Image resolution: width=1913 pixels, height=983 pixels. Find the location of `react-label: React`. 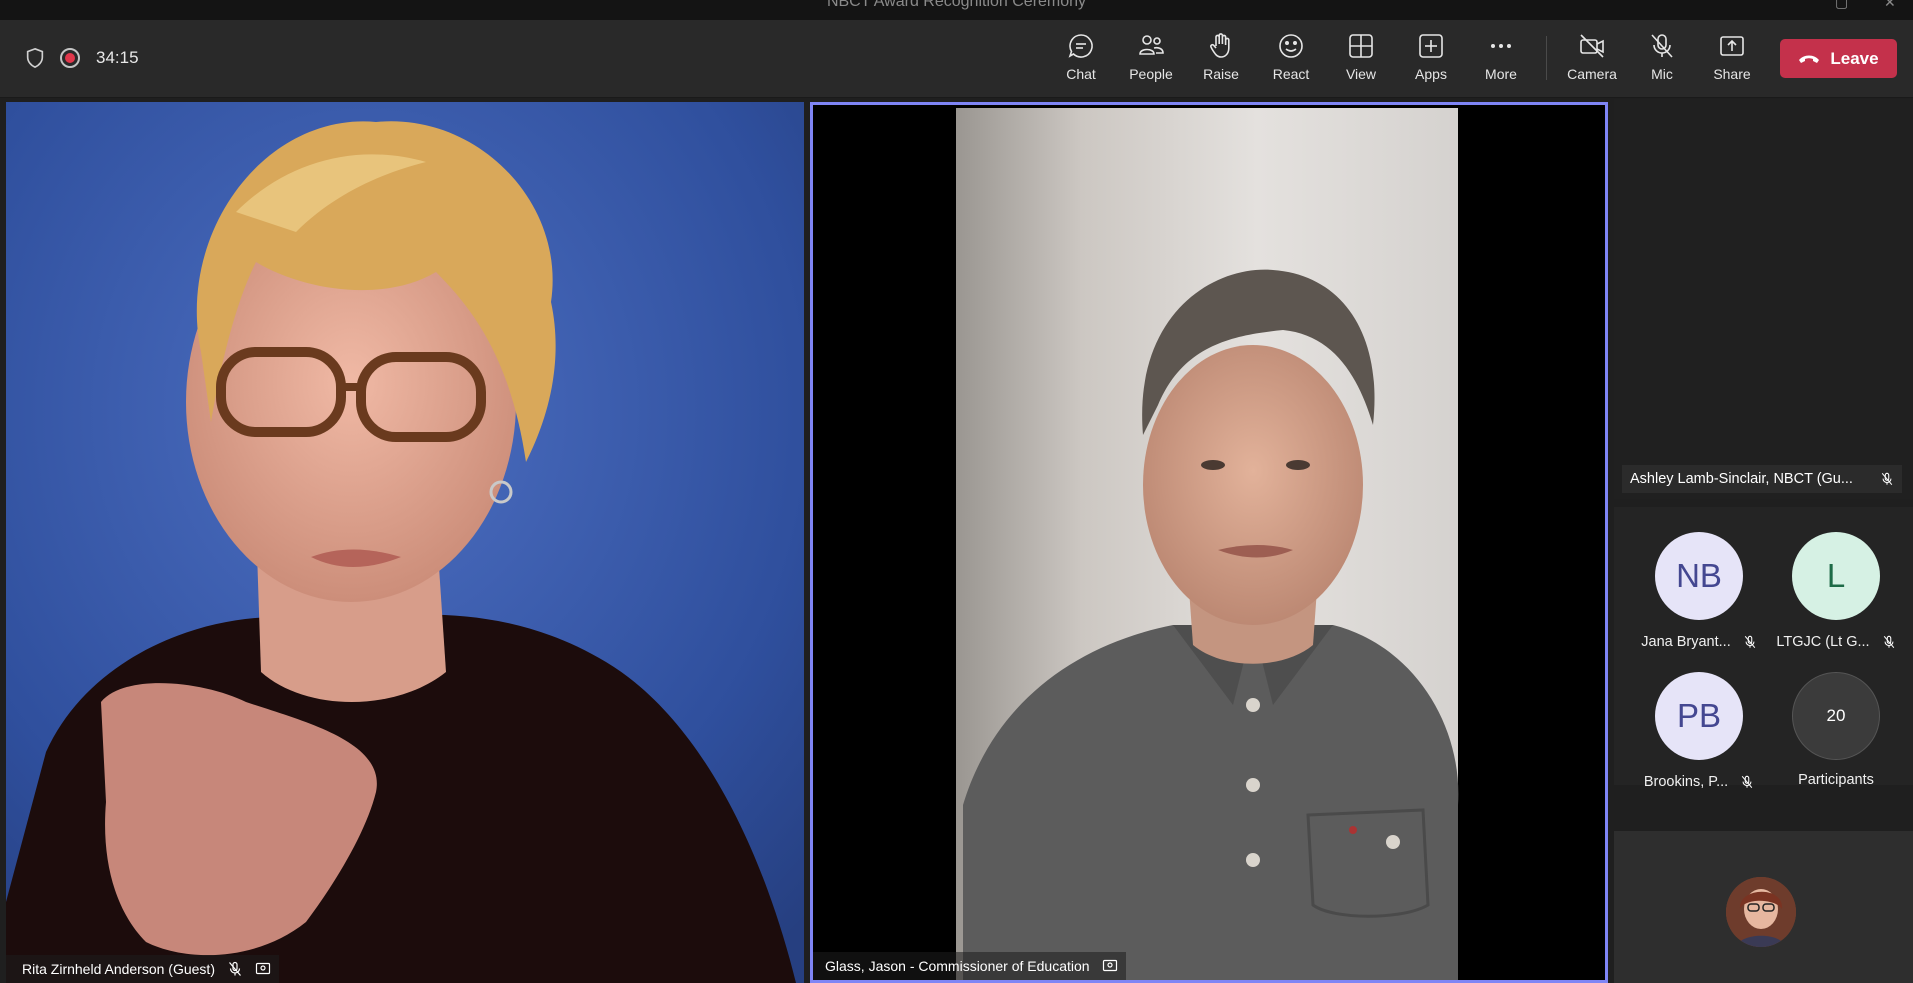

react-label: React is located at coordinates (1291, 74).